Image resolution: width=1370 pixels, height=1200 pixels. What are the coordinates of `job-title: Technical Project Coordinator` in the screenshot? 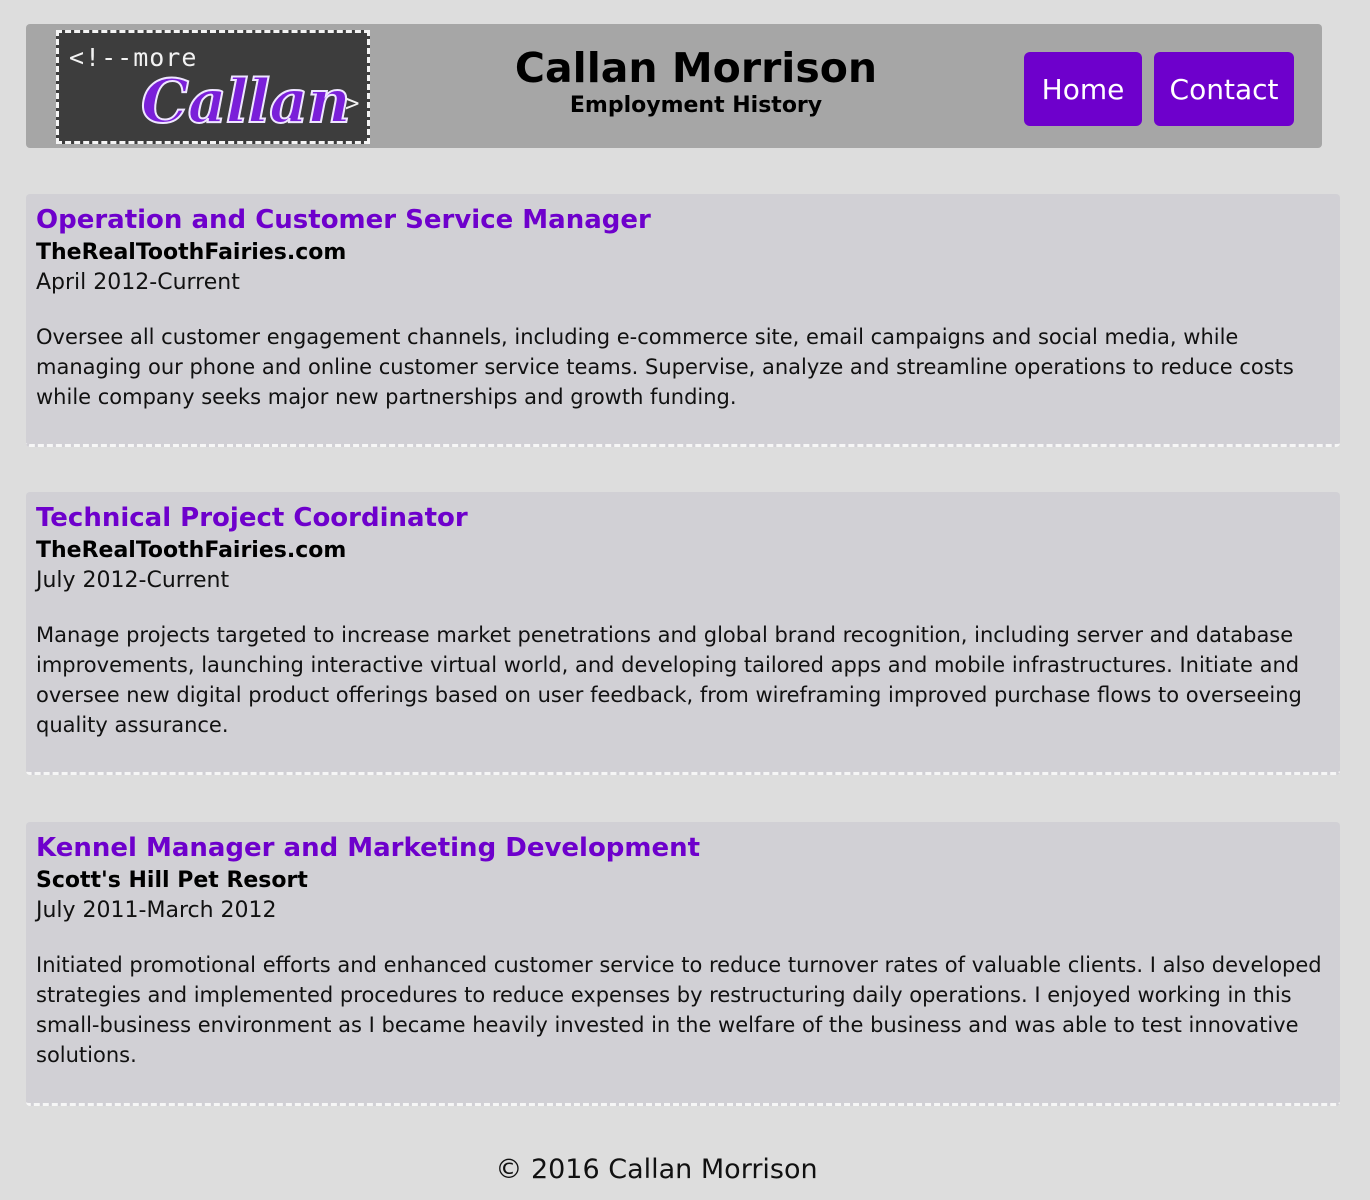 It's located at (252, 518).